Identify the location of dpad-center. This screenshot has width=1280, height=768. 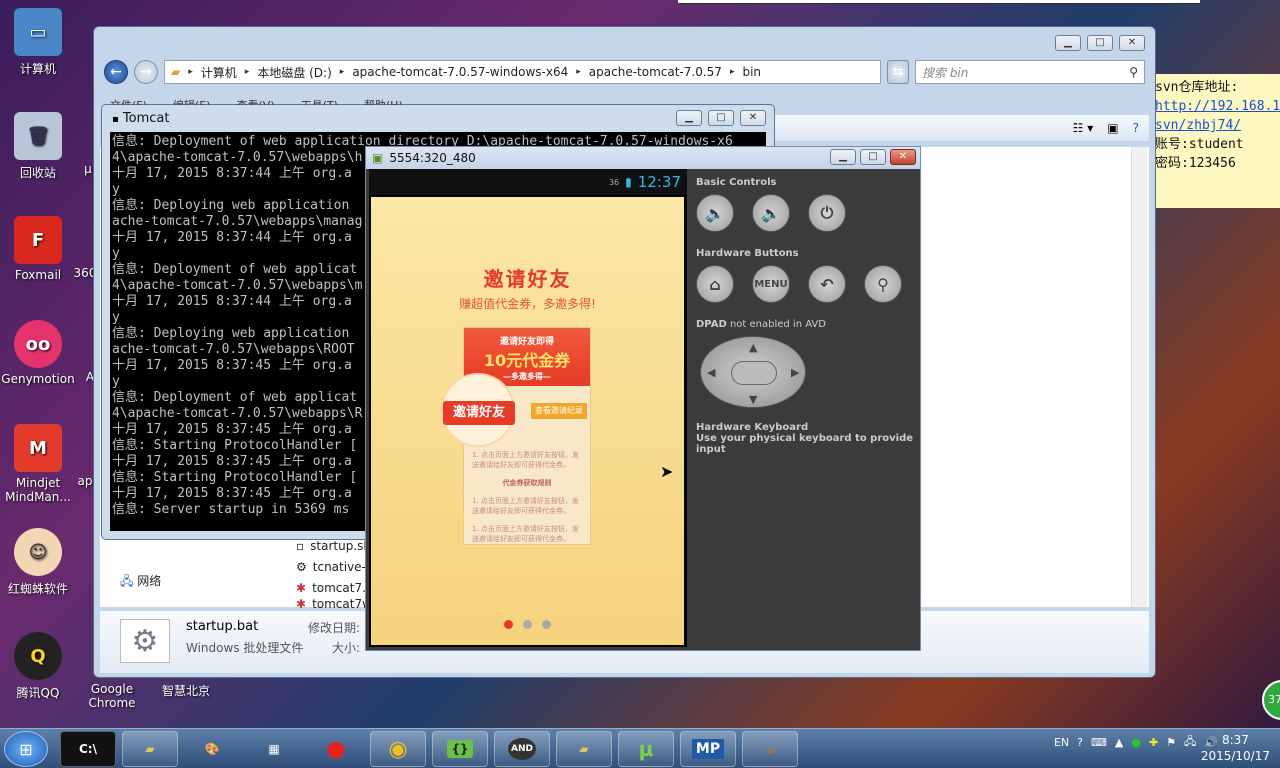
(754, 373).